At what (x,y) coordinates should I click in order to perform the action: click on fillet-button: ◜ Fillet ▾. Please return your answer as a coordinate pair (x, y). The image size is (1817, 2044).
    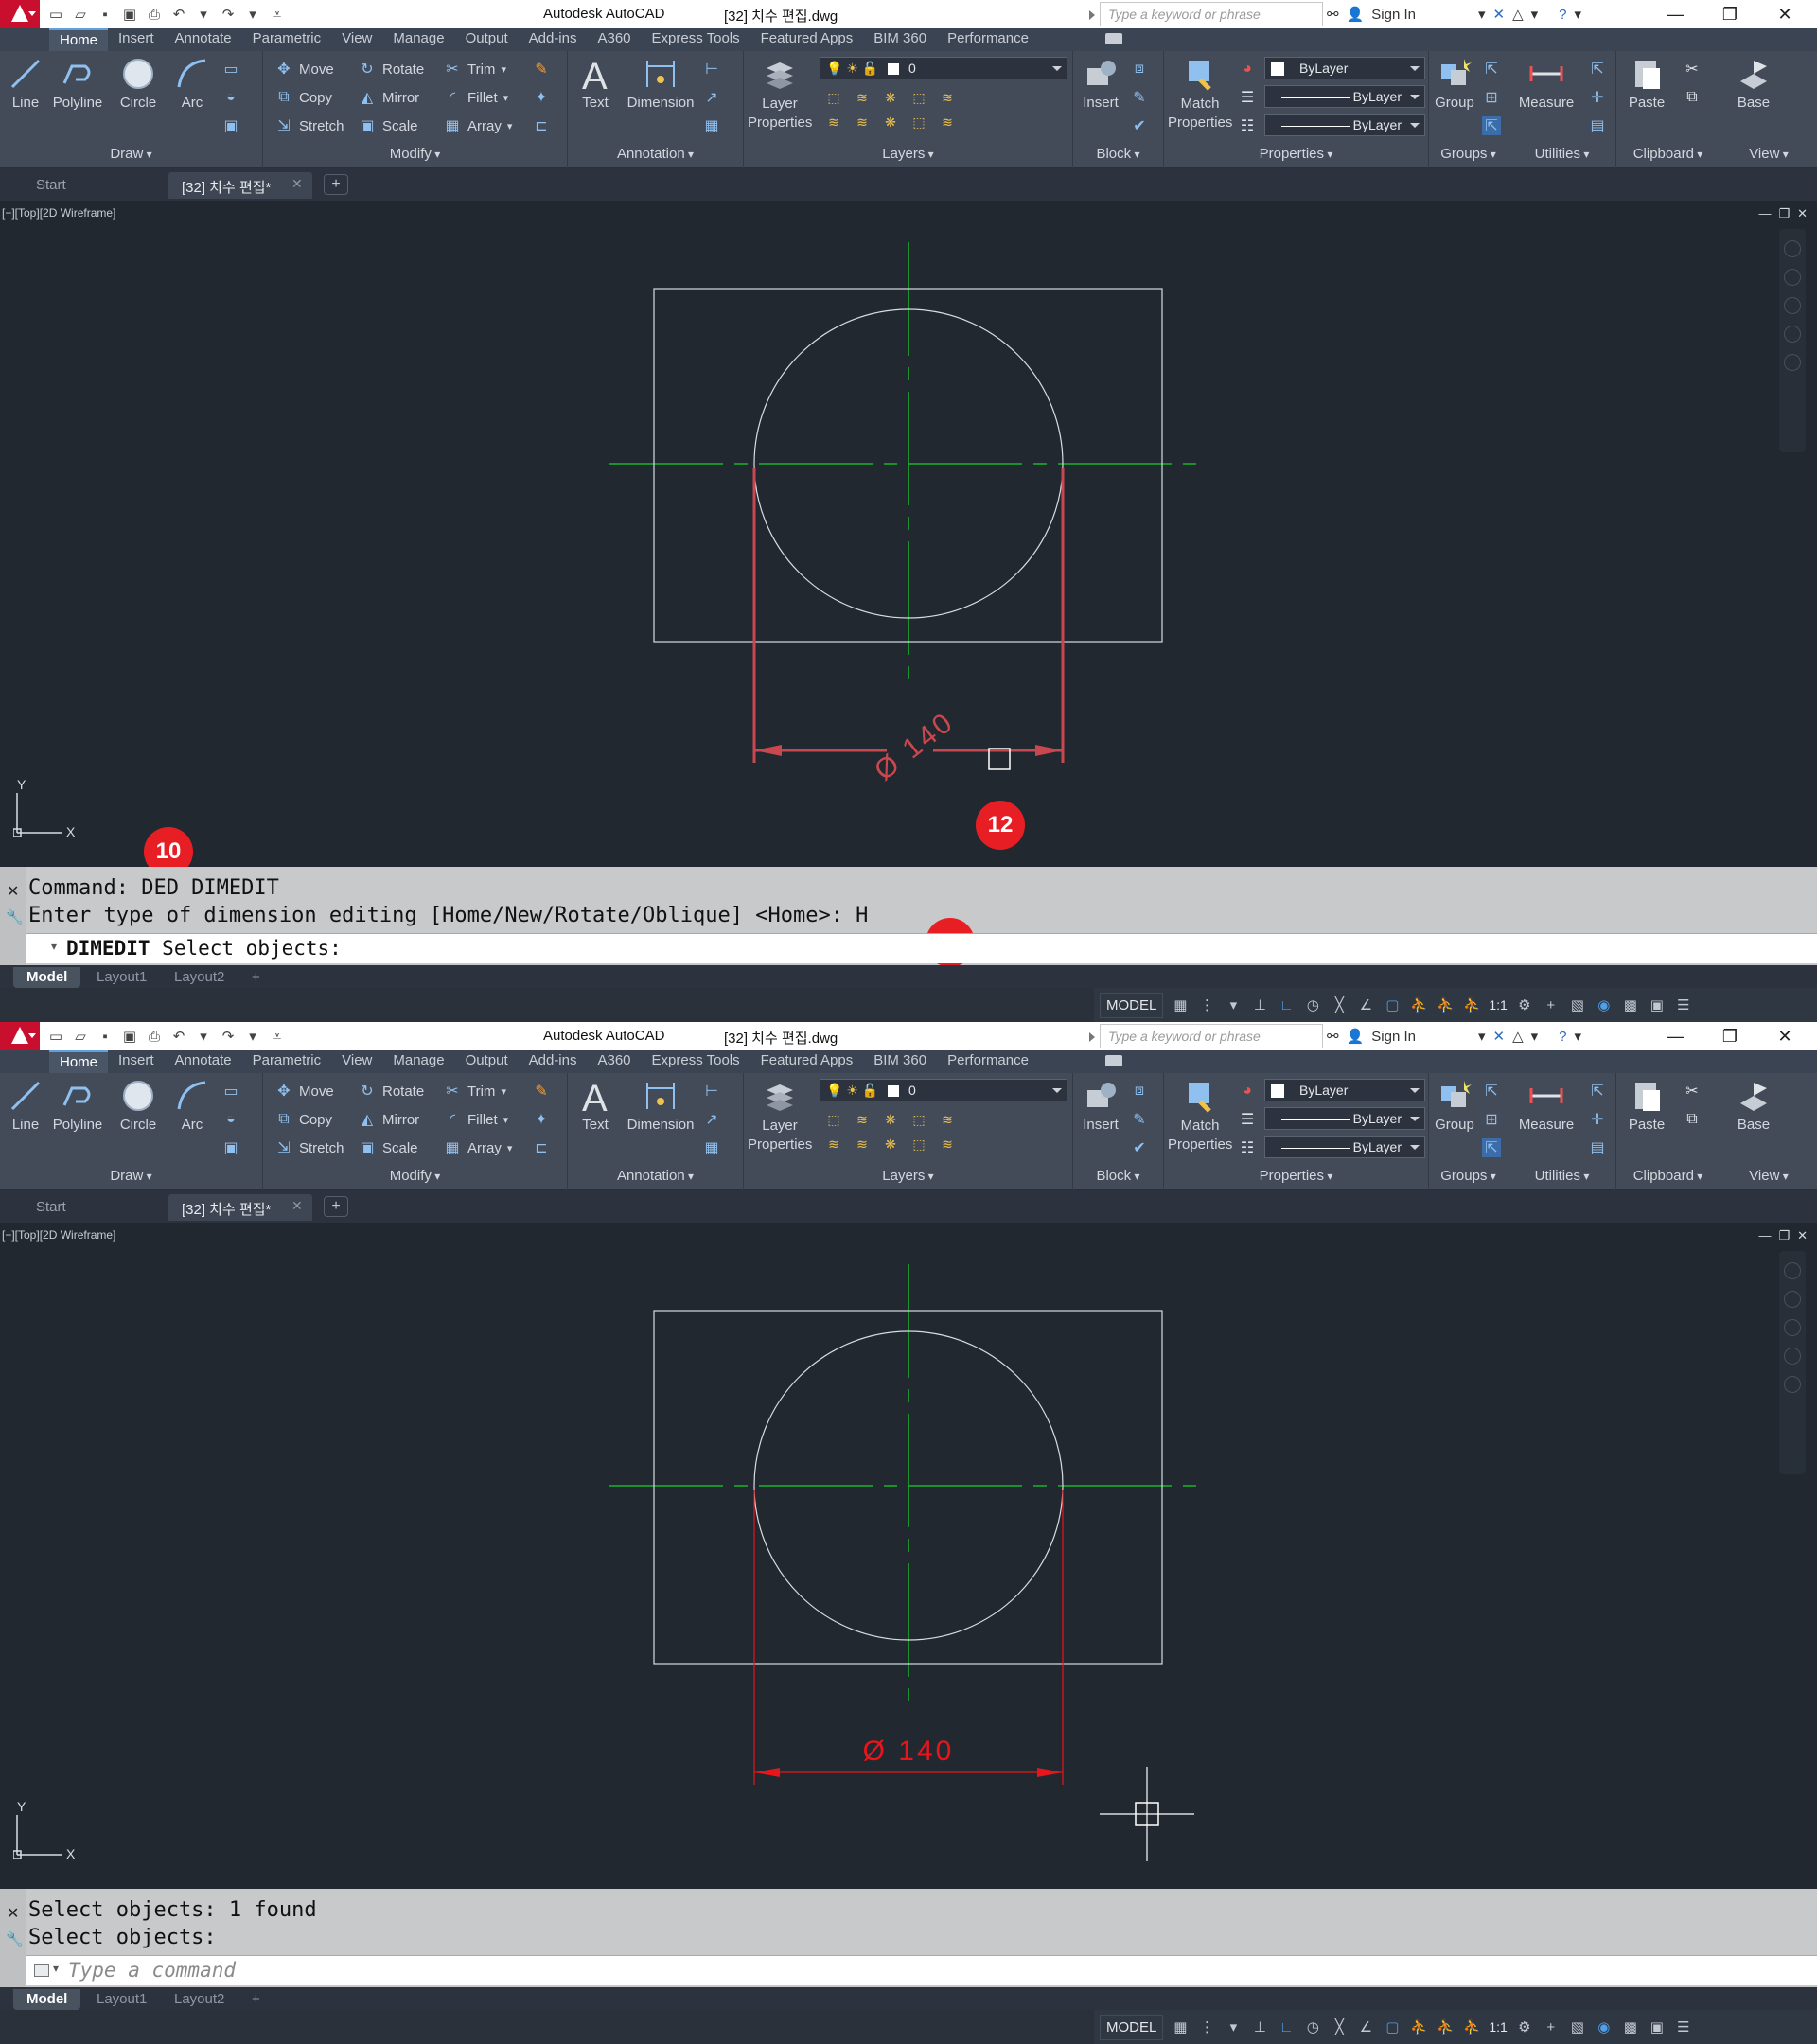
    Looking at the image, I should click on (475, 97).